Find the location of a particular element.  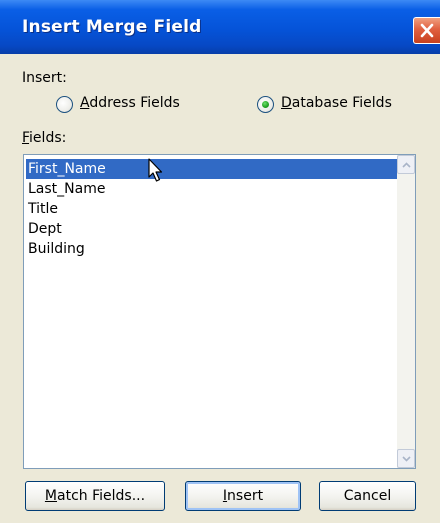

insert-label: Insert: is located at coordinates (44, 78).